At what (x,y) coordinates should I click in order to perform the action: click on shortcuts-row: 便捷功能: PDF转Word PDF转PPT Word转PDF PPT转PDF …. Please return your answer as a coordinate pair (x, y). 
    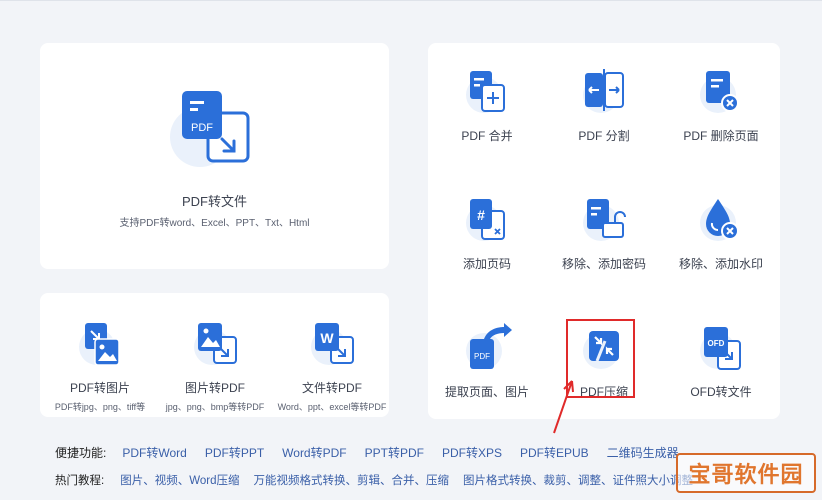
    Looking at the image, I should click on (376, 452).